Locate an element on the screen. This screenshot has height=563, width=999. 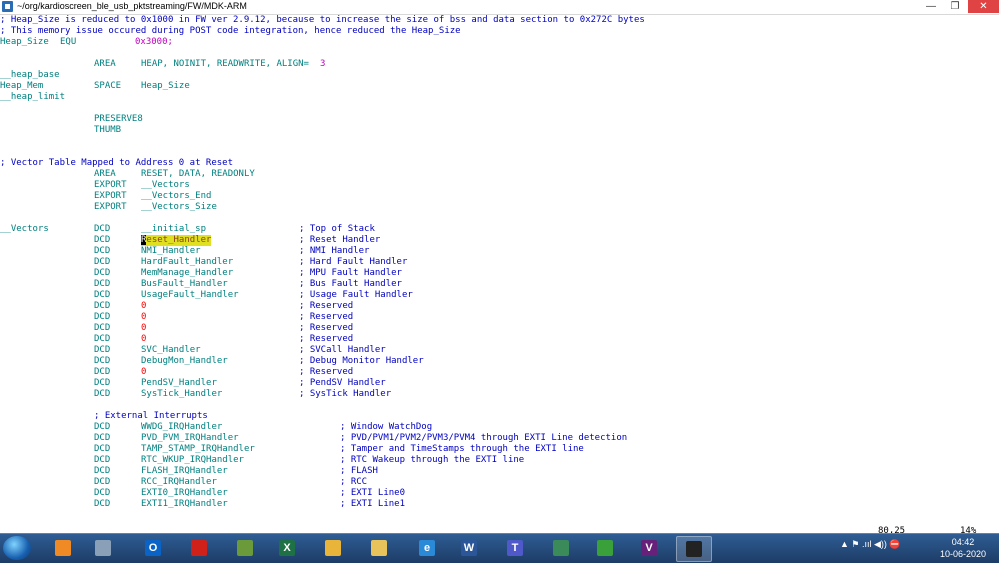
windows-app-icon is located at coordinates (605, 548).